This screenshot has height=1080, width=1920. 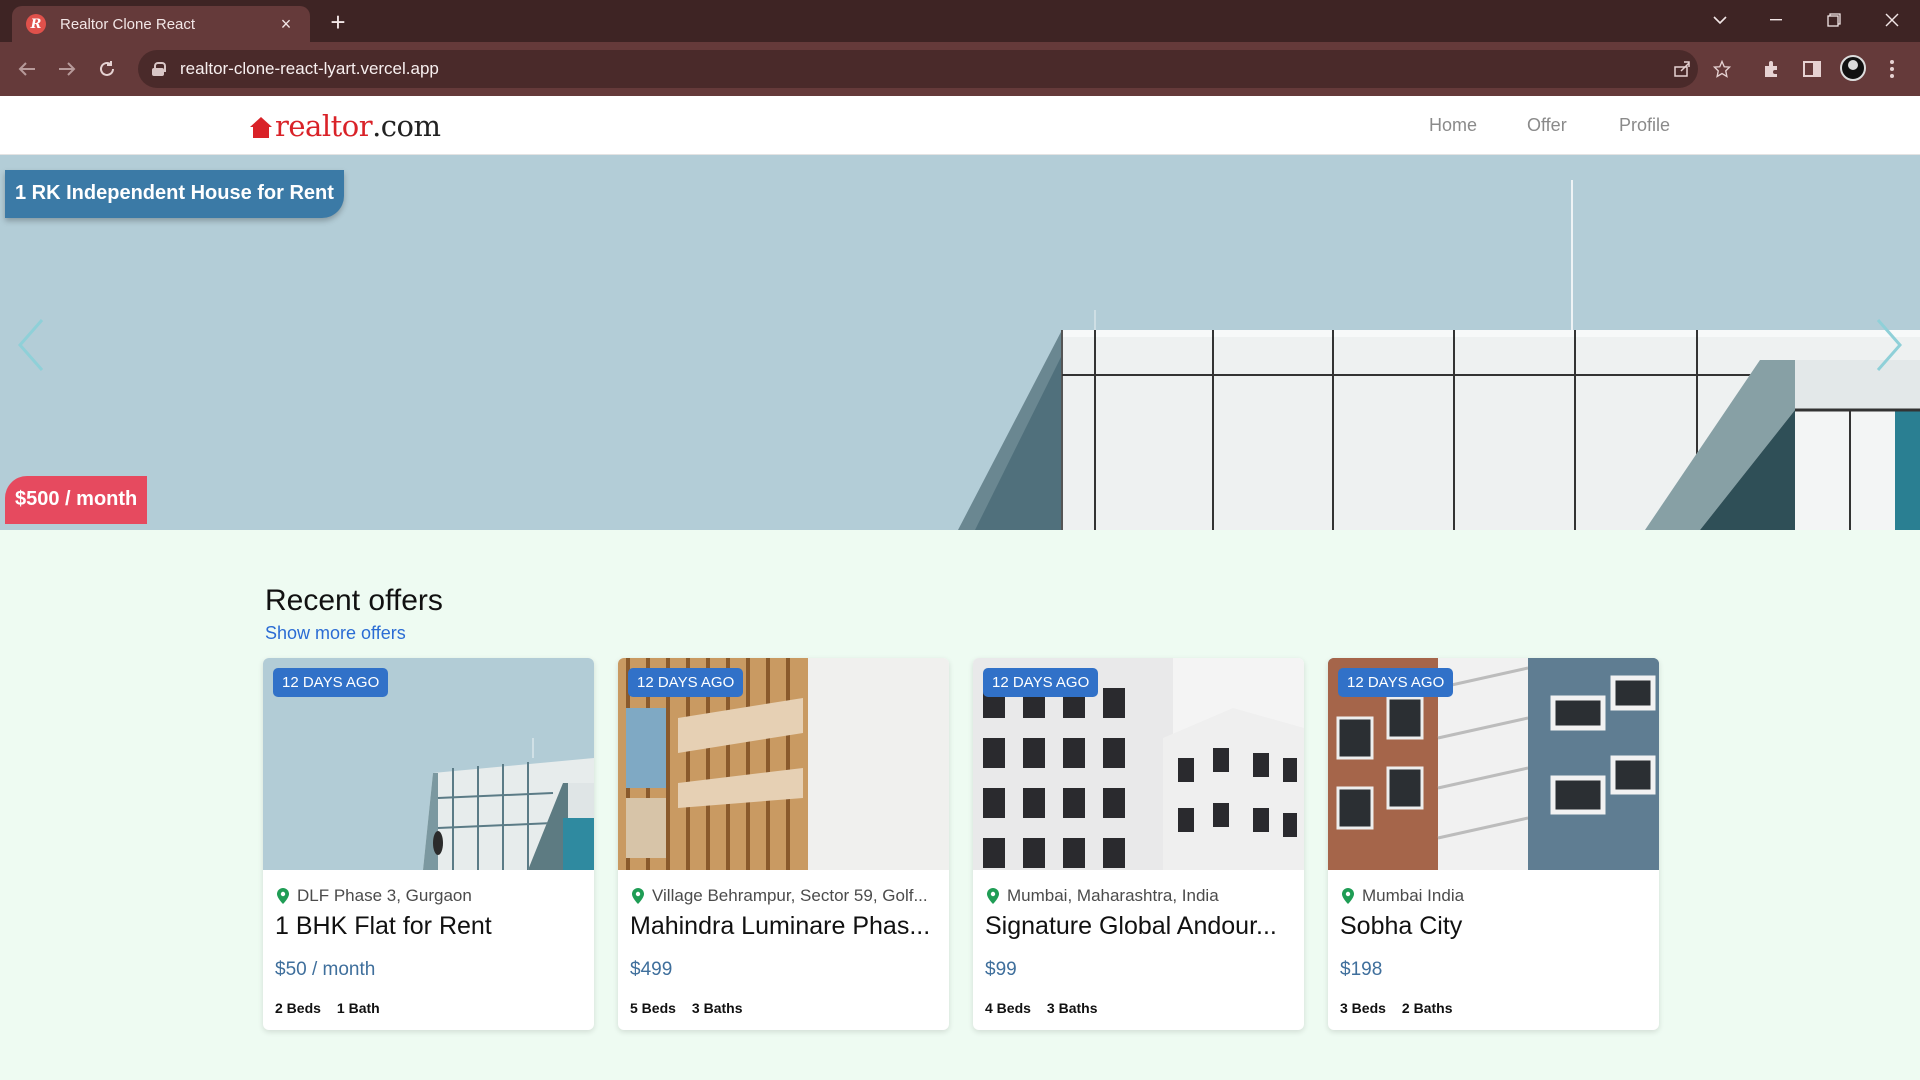 I want to click on forward-icon, so click(x=67, y=69).